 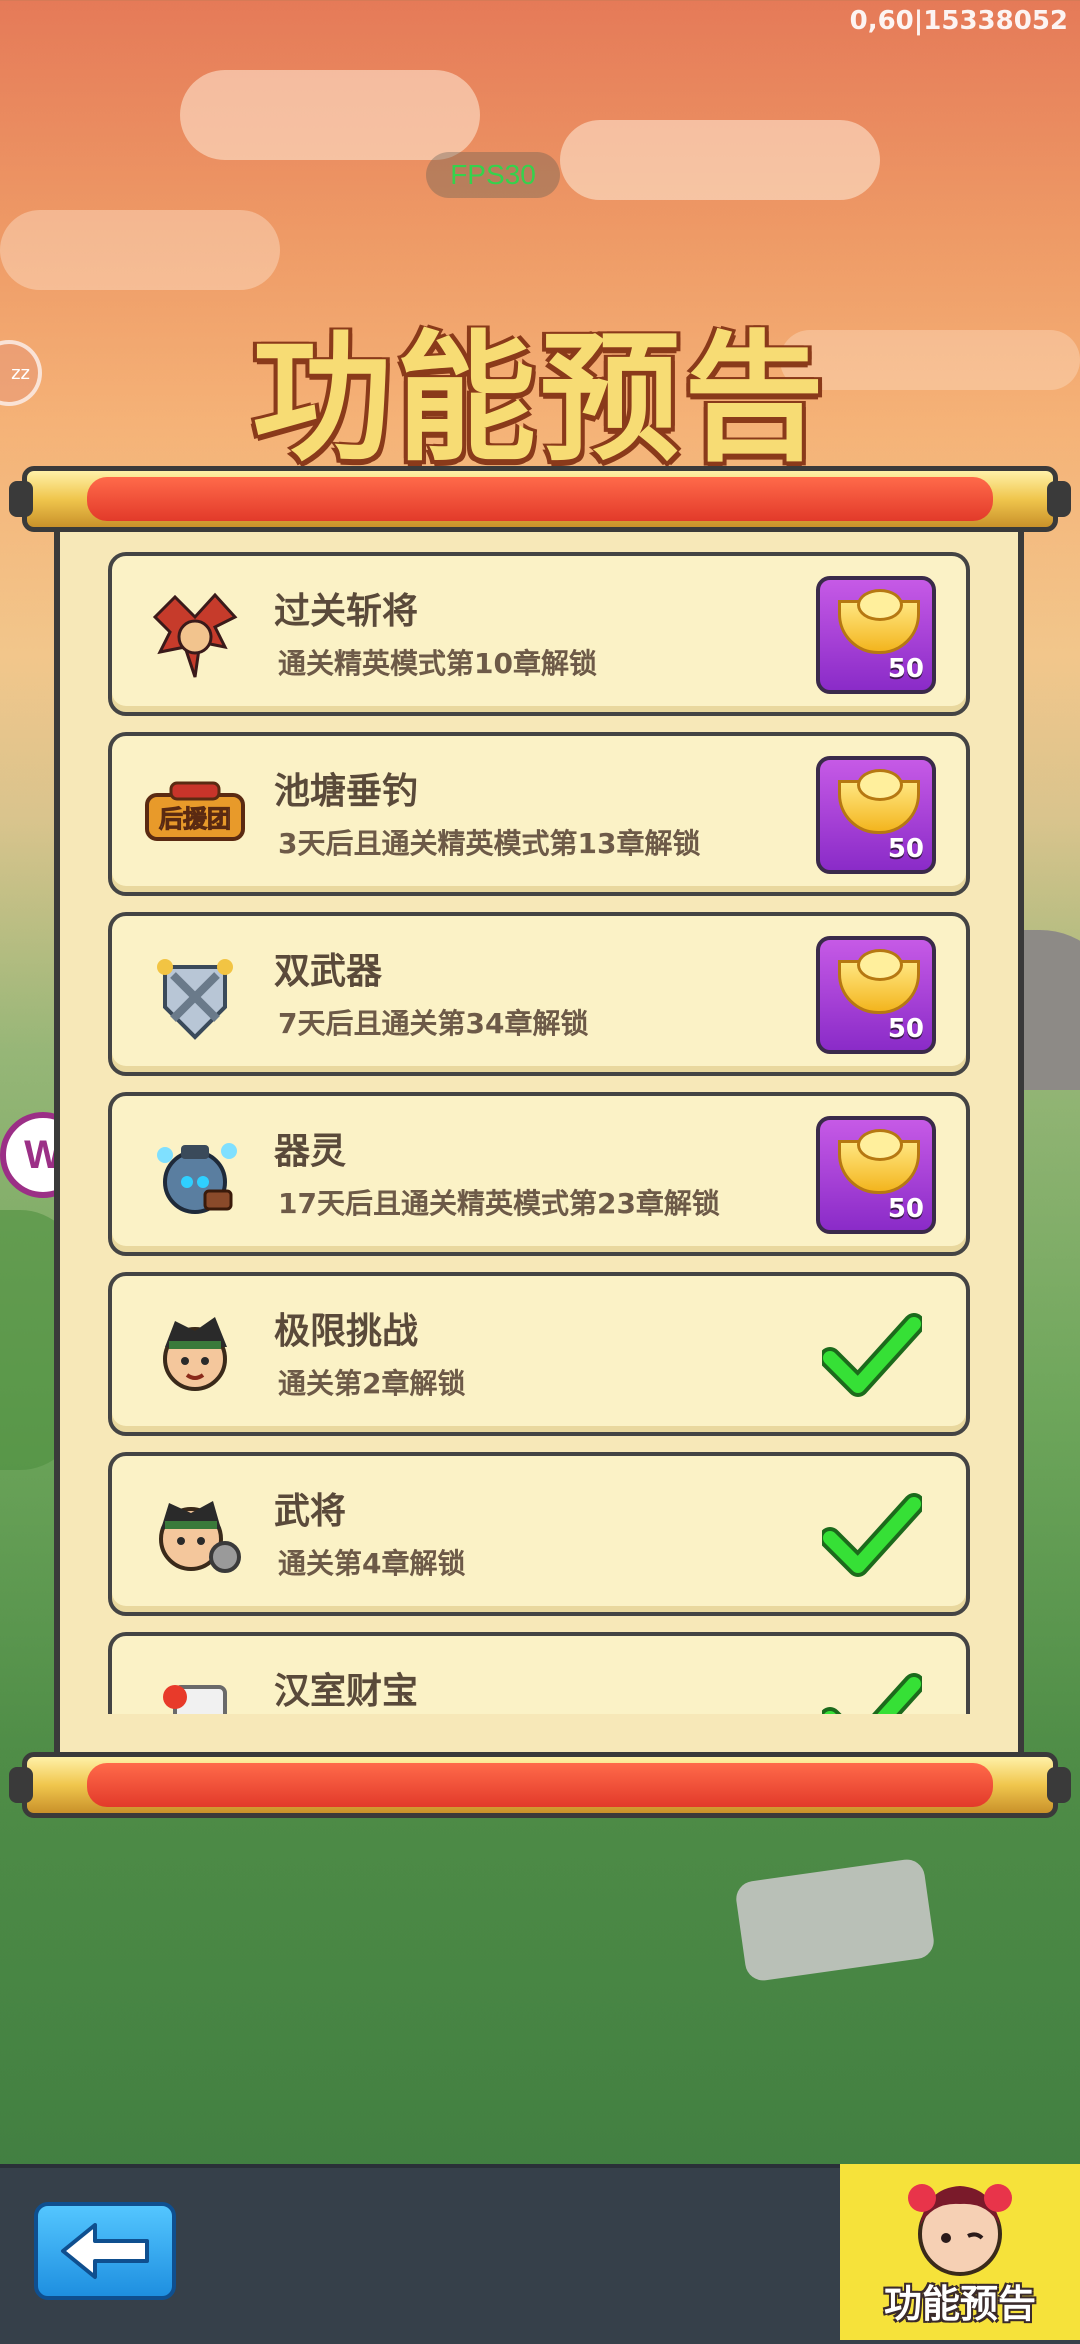 What do you see at coordinates (310, 1151) in the screenshot?
I see `feature-name: 器灵` at bounding box center [310, 1151].